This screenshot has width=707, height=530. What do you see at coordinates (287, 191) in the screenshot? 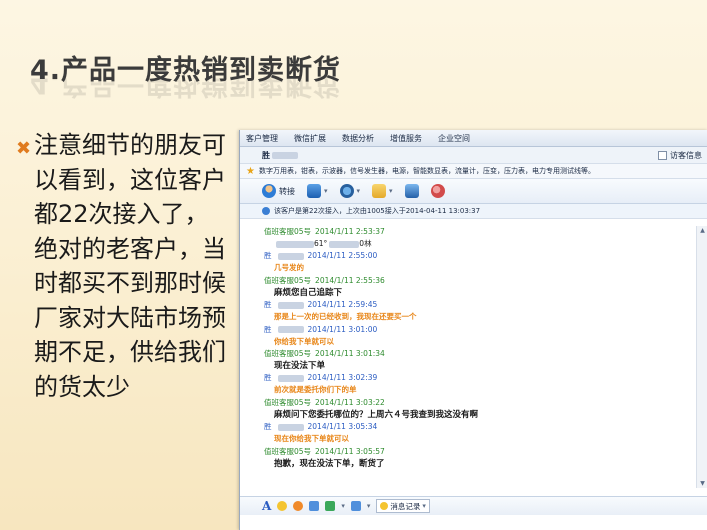
I see `transfer-label: 转接` at bounding box center [287, 191].